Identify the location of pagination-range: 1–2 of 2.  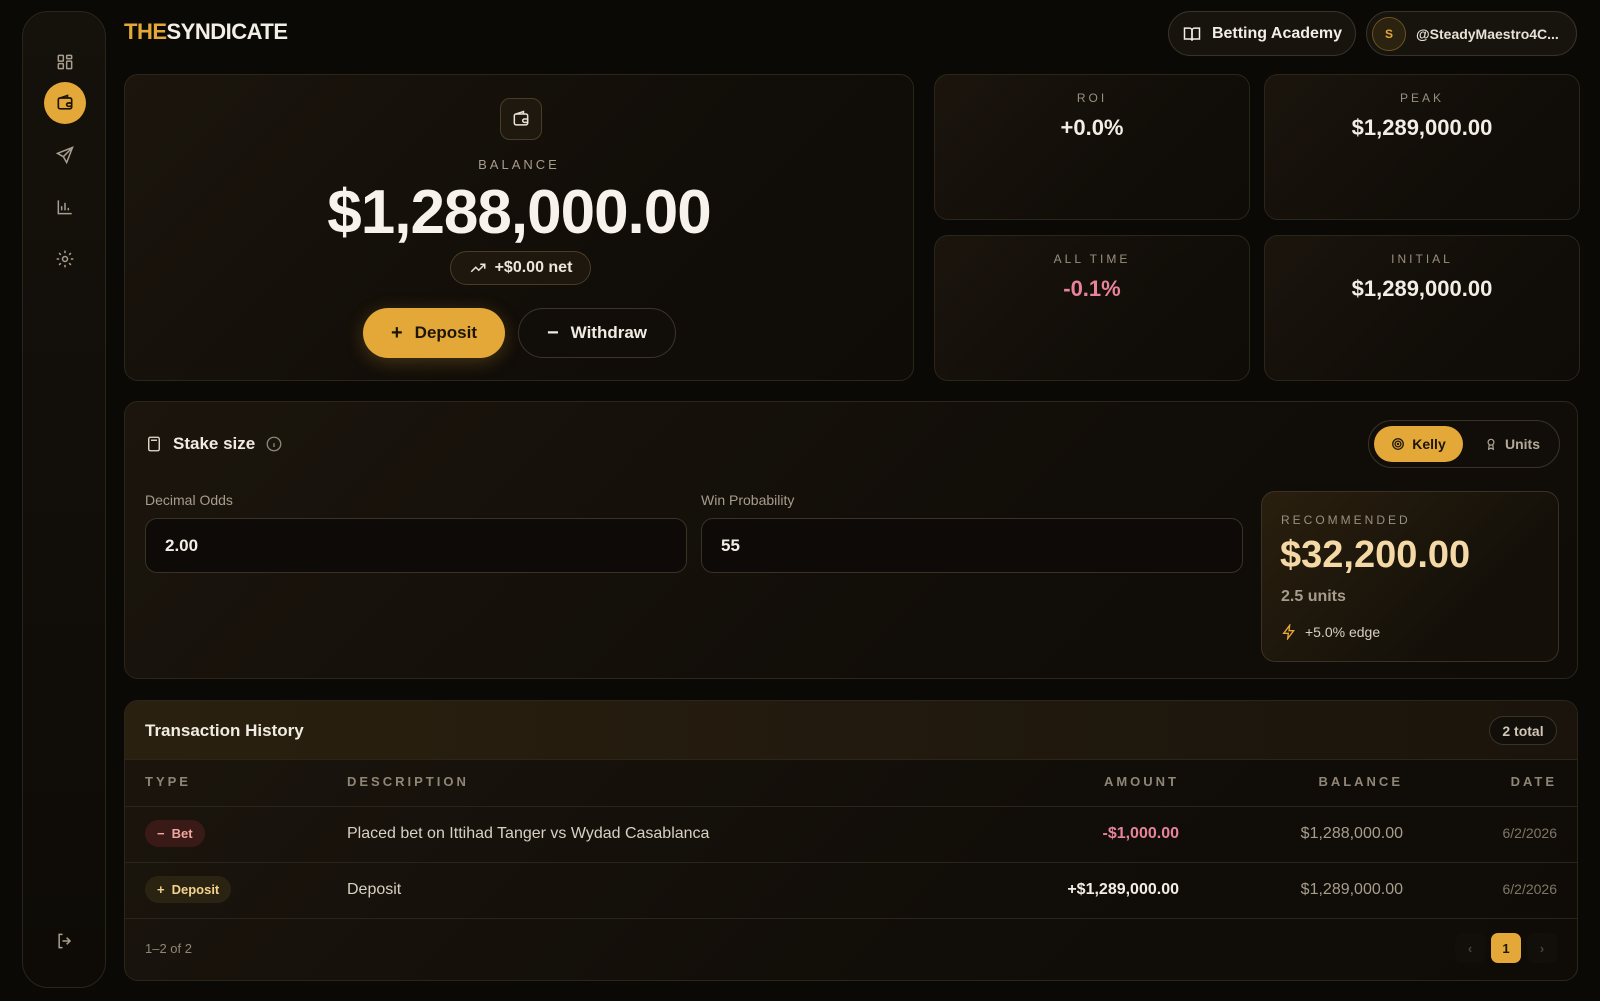
(168, 948).